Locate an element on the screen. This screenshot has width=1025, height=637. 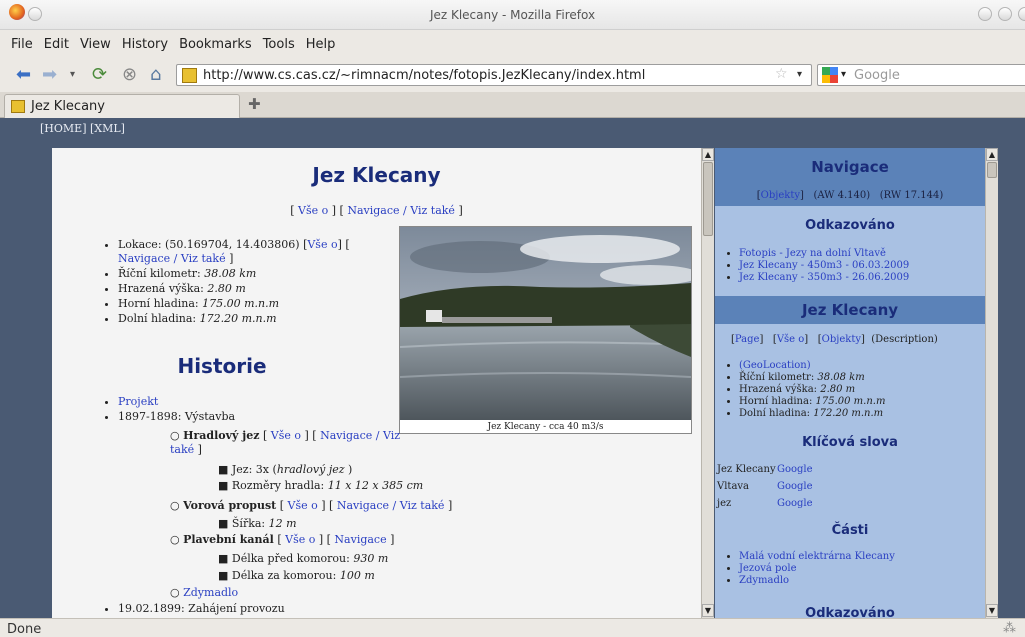
list-item: ■ Jez: 3x (hradlový jez ) is located at coordinates (285, 469).